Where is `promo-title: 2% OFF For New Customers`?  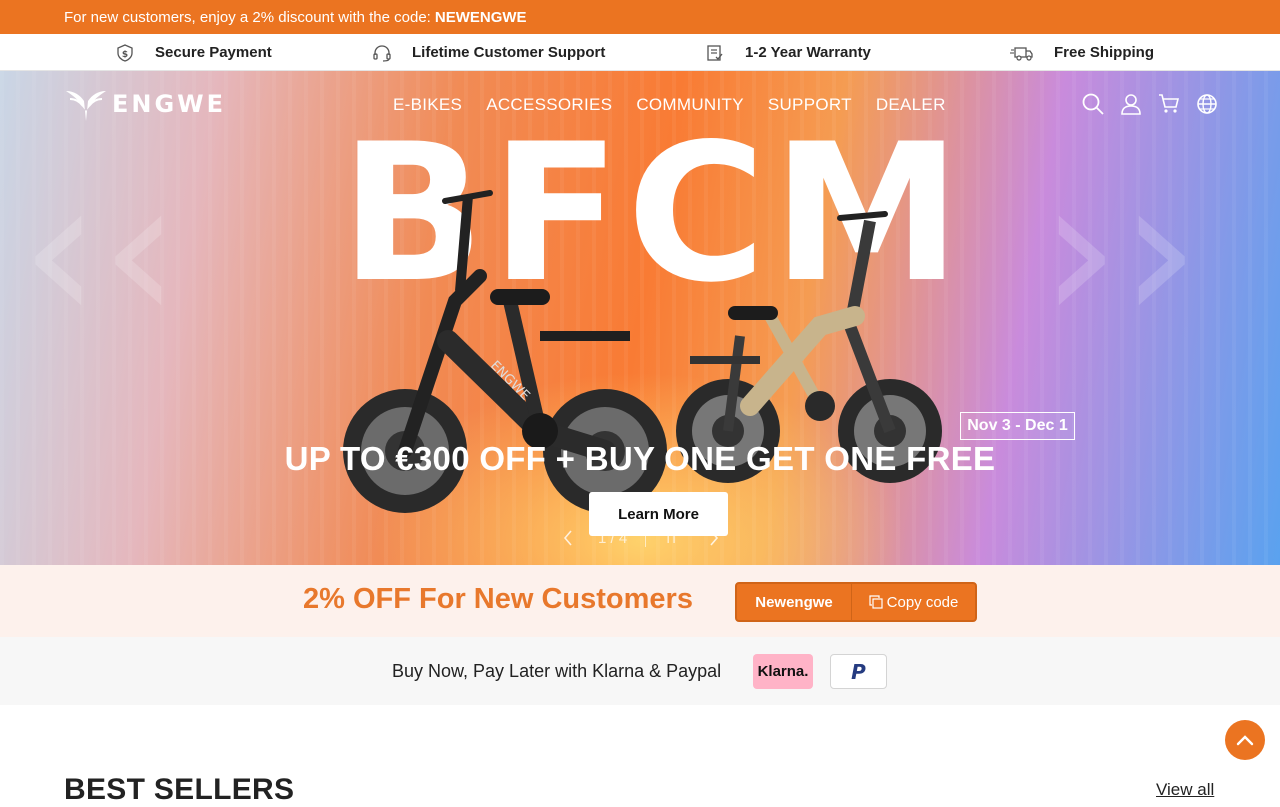 promo-title: 2% OFF For New Customers is located at coordinates (498, 599).